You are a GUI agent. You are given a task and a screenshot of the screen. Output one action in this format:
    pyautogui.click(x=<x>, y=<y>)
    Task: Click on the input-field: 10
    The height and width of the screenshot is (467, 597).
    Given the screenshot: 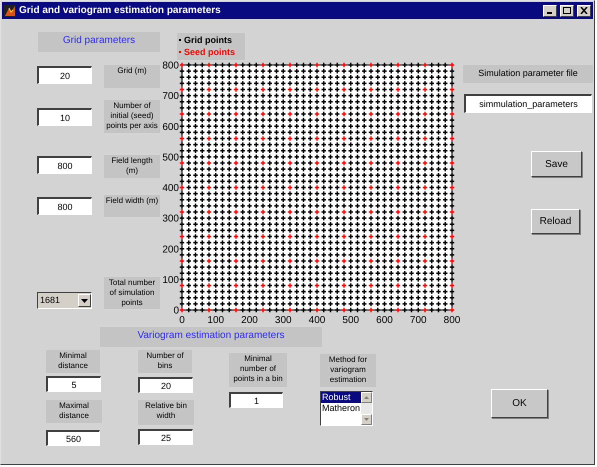 What is the action you would take?
    pyautogui.click(x=64, y=117)
    